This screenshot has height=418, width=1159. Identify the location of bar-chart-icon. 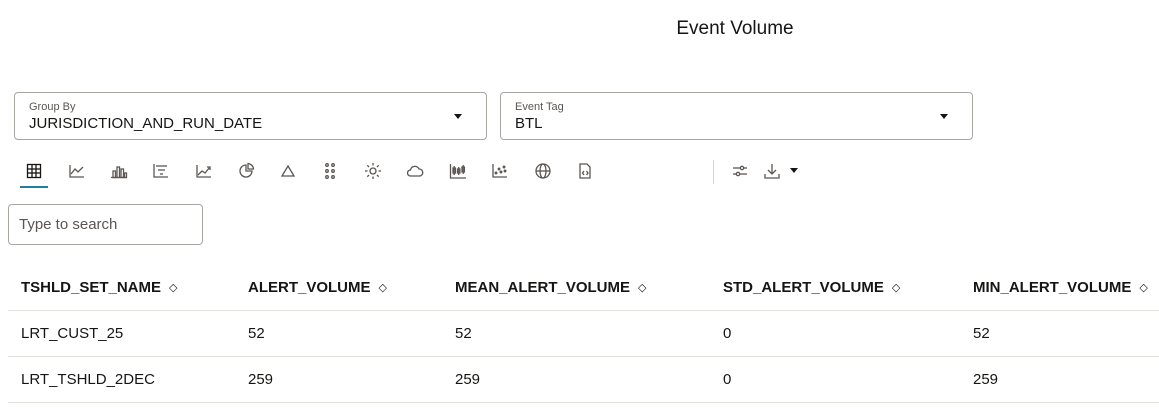
(119, 171).